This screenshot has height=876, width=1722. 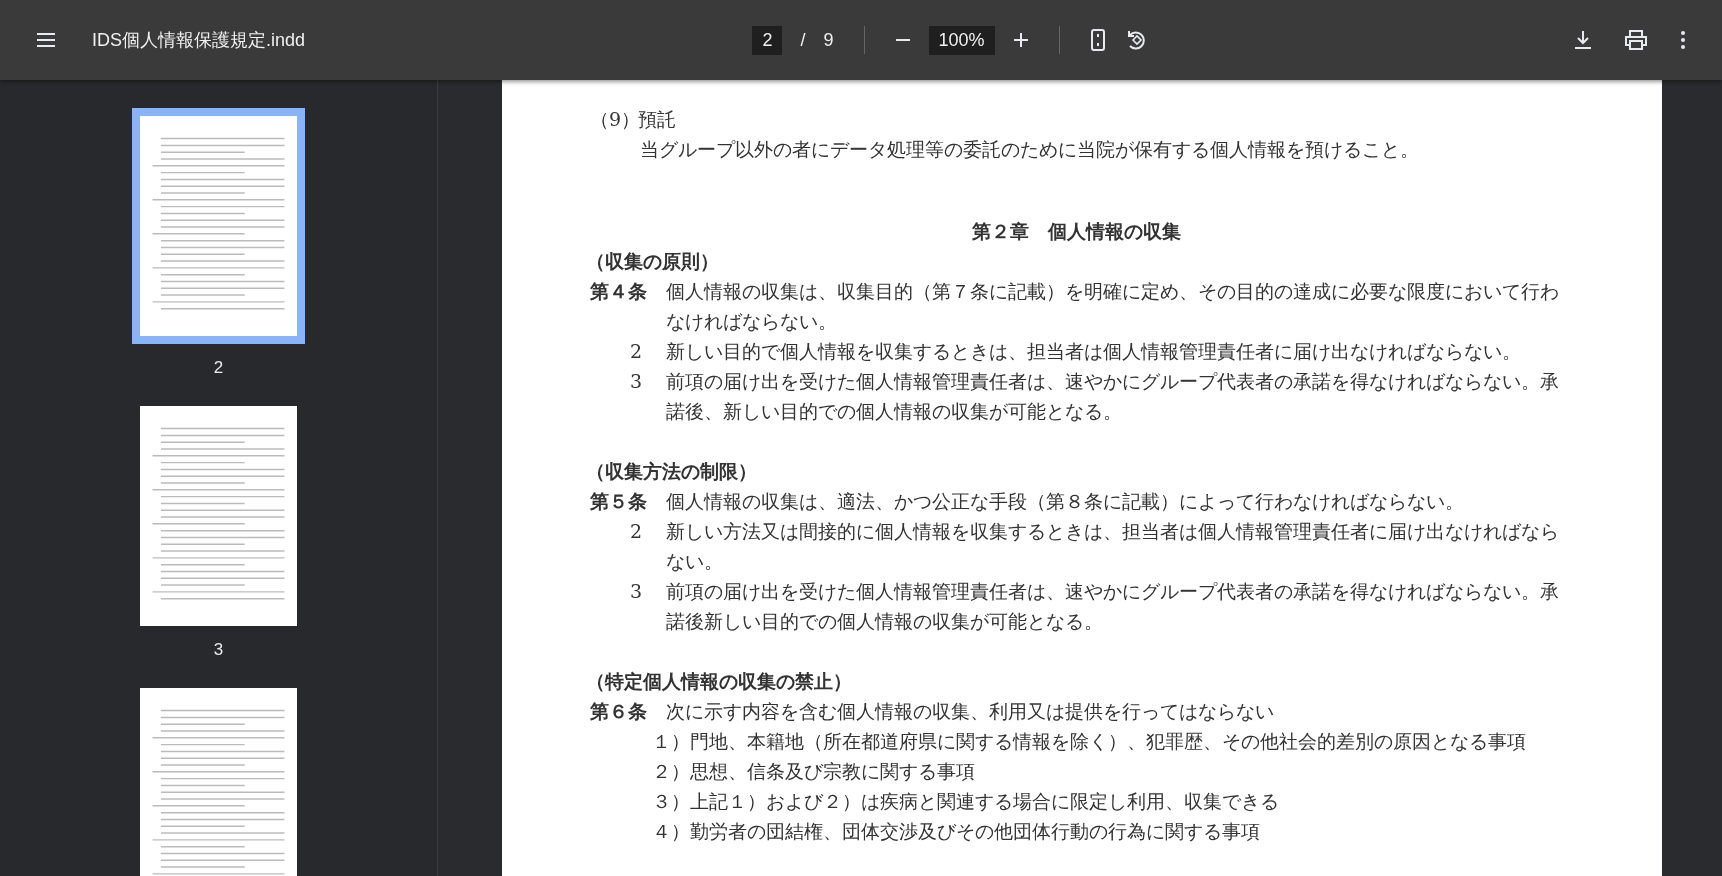 What do you see at coordinates (828, 40) in the screenshot?
I see `page-total: 9` at bounding box center [828, 40].